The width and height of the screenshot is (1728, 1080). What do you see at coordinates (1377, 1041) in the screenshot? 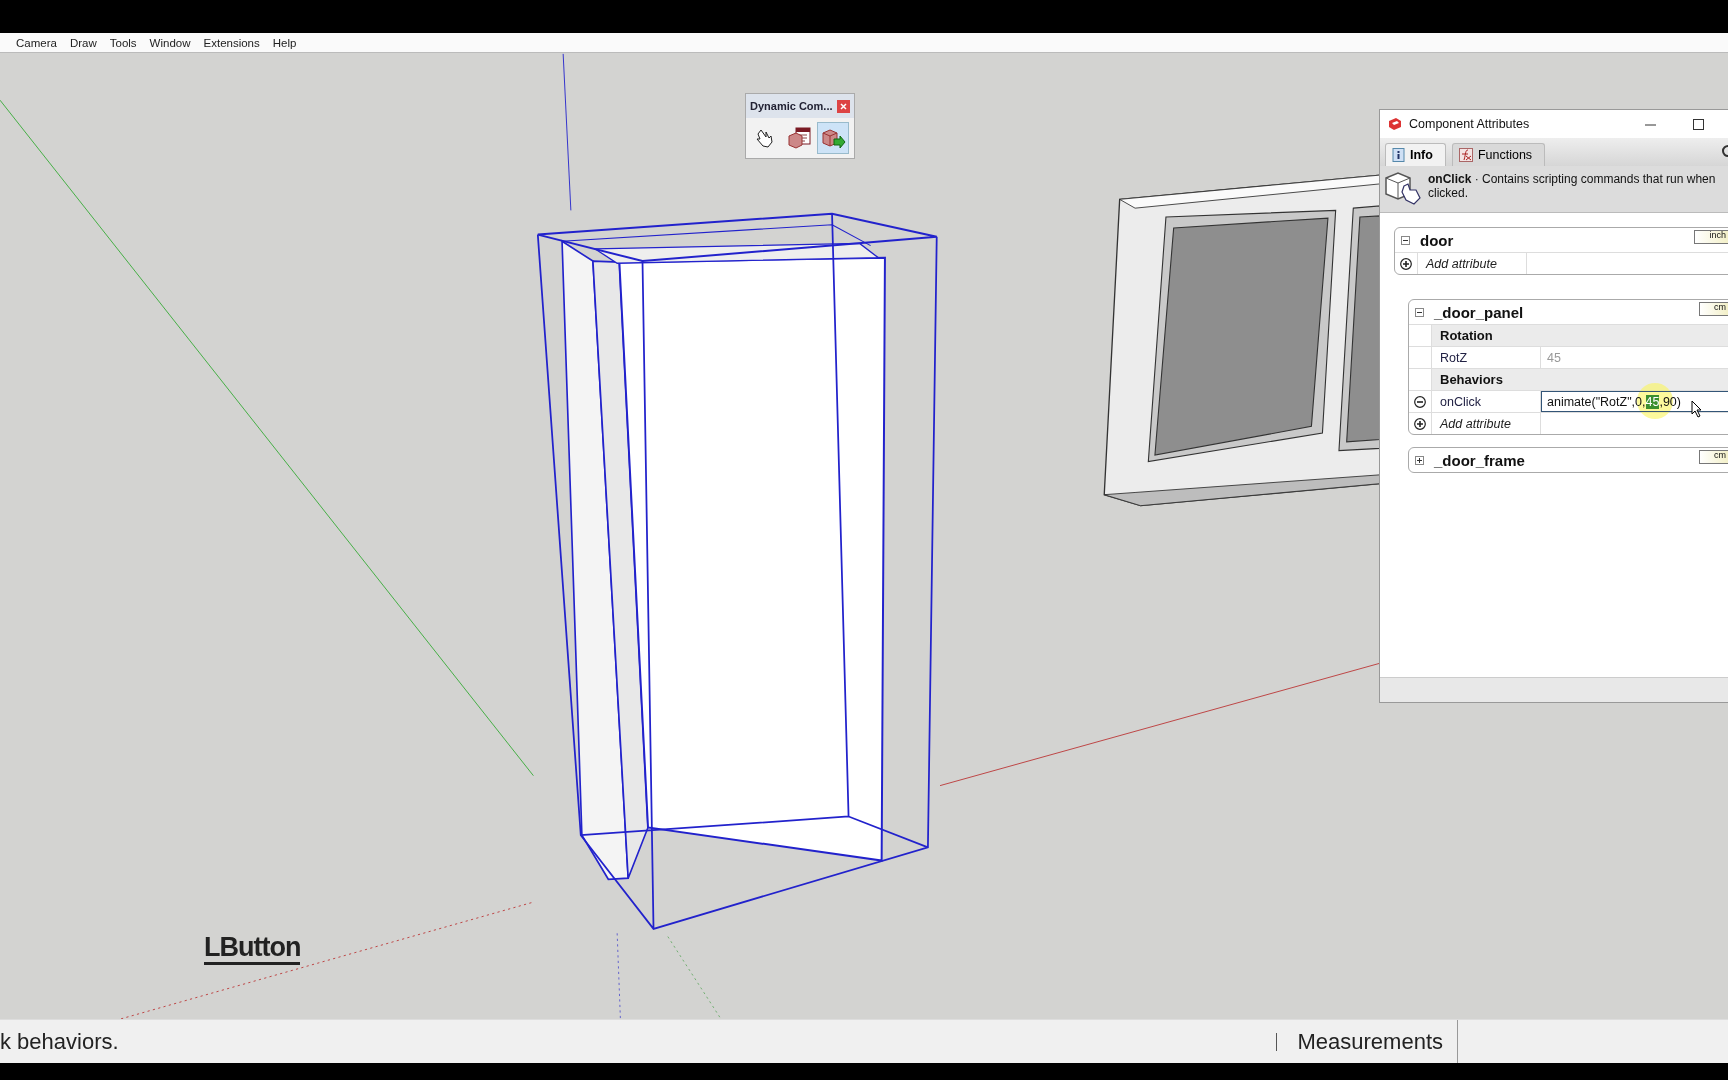
I see `measurements-label: Measurements` at bounding box center [1377, 1041].